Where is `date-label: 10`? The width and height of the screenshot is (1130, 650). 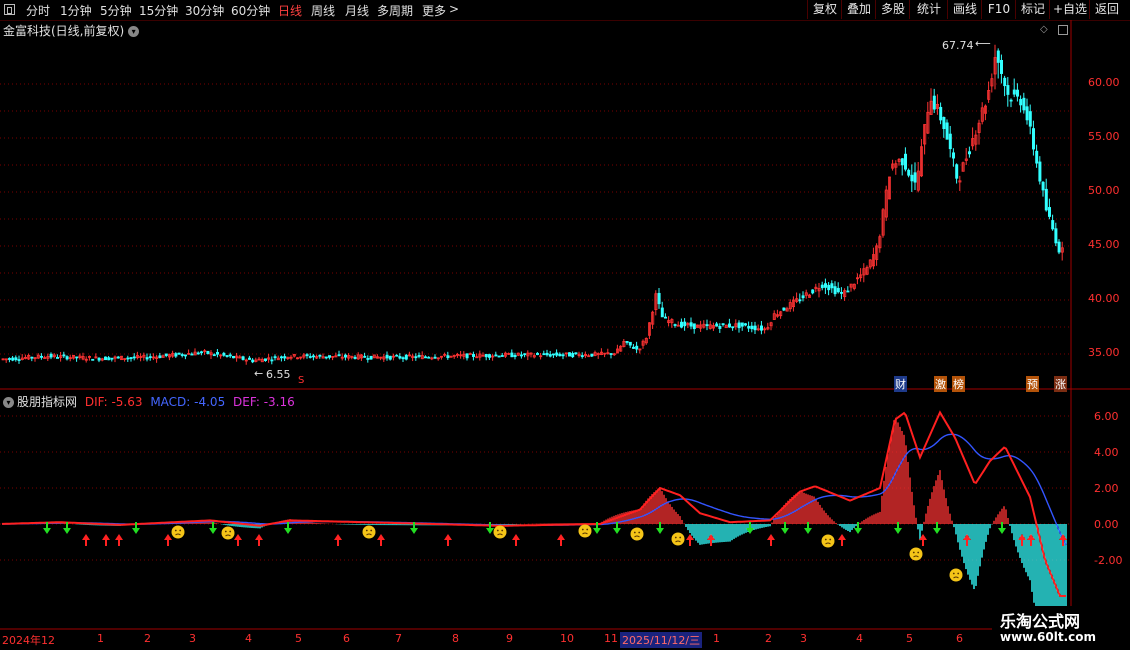
date-label: 10 is located at coordinates (567, 638).